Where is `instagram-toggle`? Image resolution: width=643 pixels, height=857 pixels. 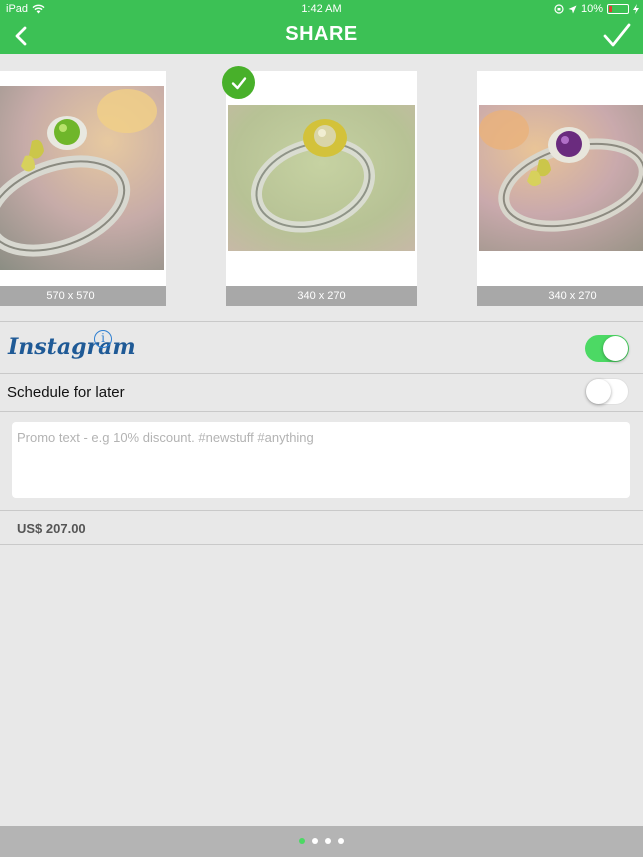
instagram-toggle is located at coordinates (607, 348).